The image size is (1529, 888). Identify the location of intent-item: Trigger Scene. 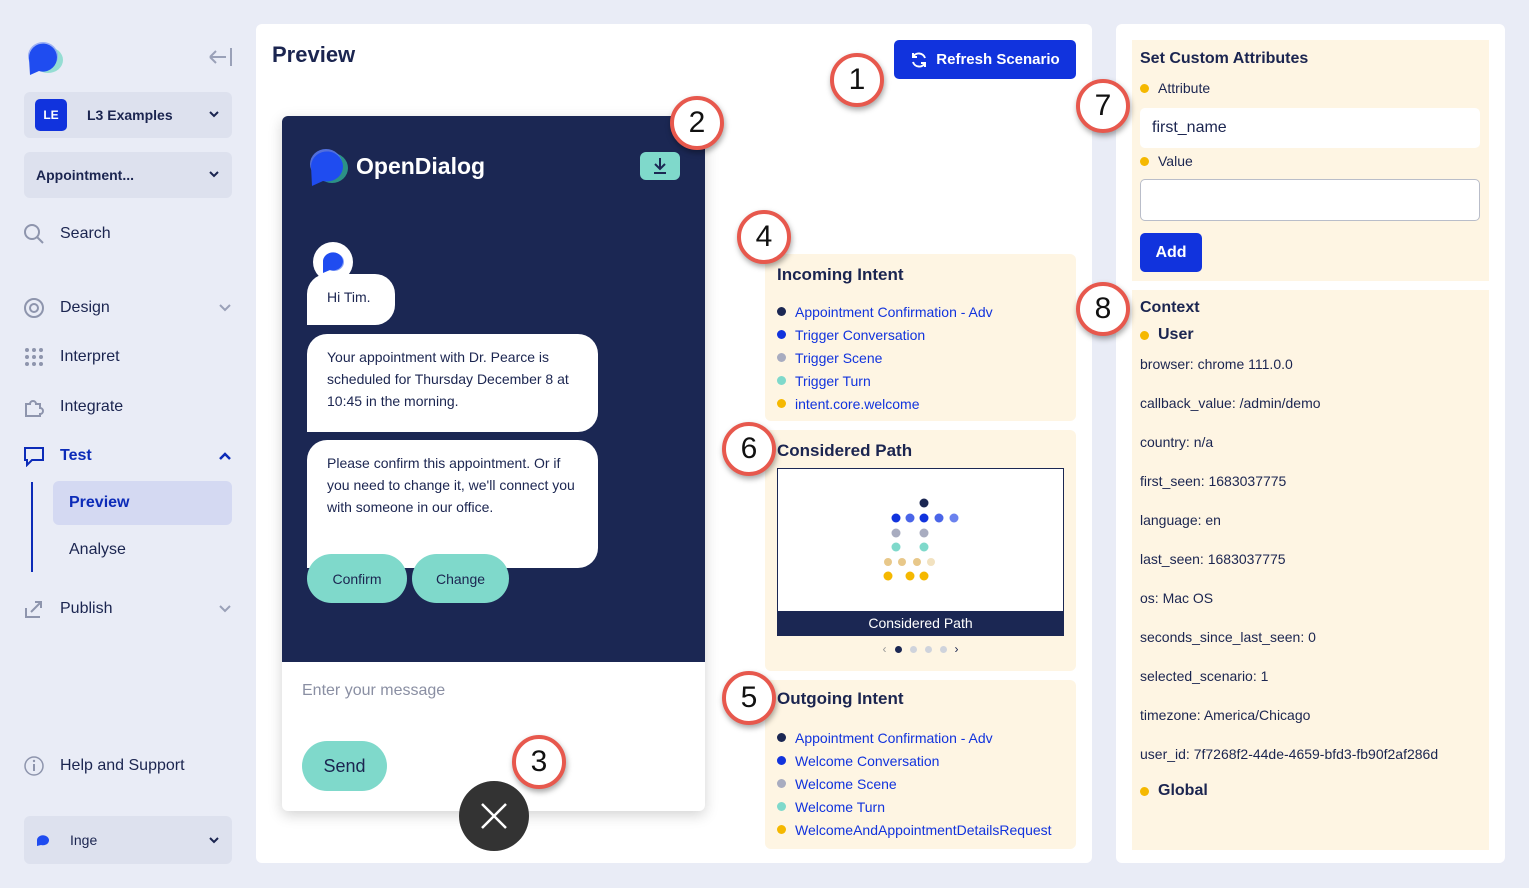
(885, 357).